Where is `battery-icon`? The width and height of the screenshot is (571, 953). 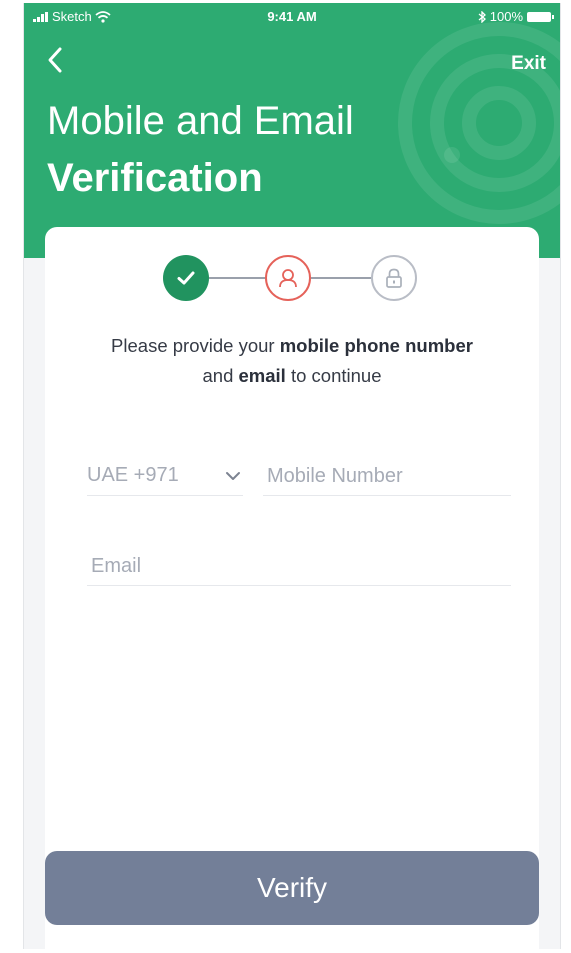 battery-icon is located at coordinates (540, 16).